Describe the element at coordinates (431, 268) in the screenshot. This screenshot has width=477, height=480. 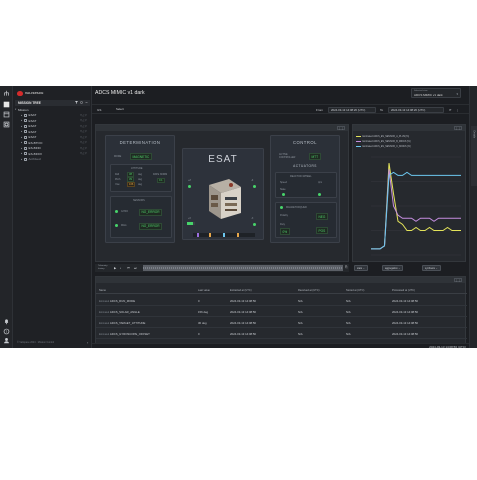
I see `synthesis-button: synthesis ⌄` at that location.